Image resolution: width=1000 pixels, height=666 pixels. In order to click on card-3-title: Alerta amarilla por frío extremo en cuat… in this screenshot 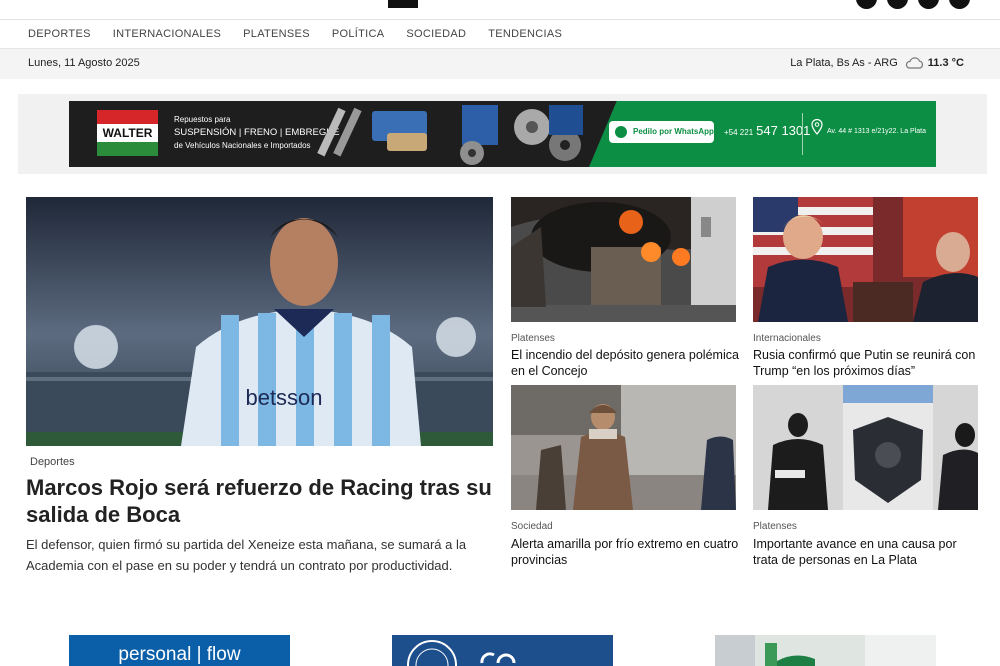, I will do `click(625, 552)`.